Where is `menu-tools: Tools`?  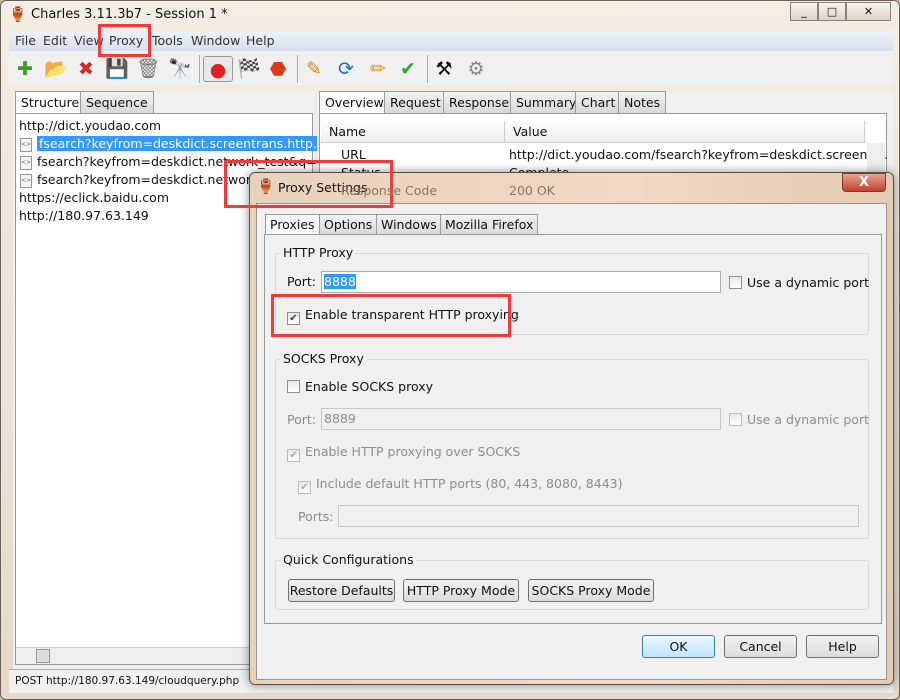
menu-tools: Tools is located at coordinates (167, 40).